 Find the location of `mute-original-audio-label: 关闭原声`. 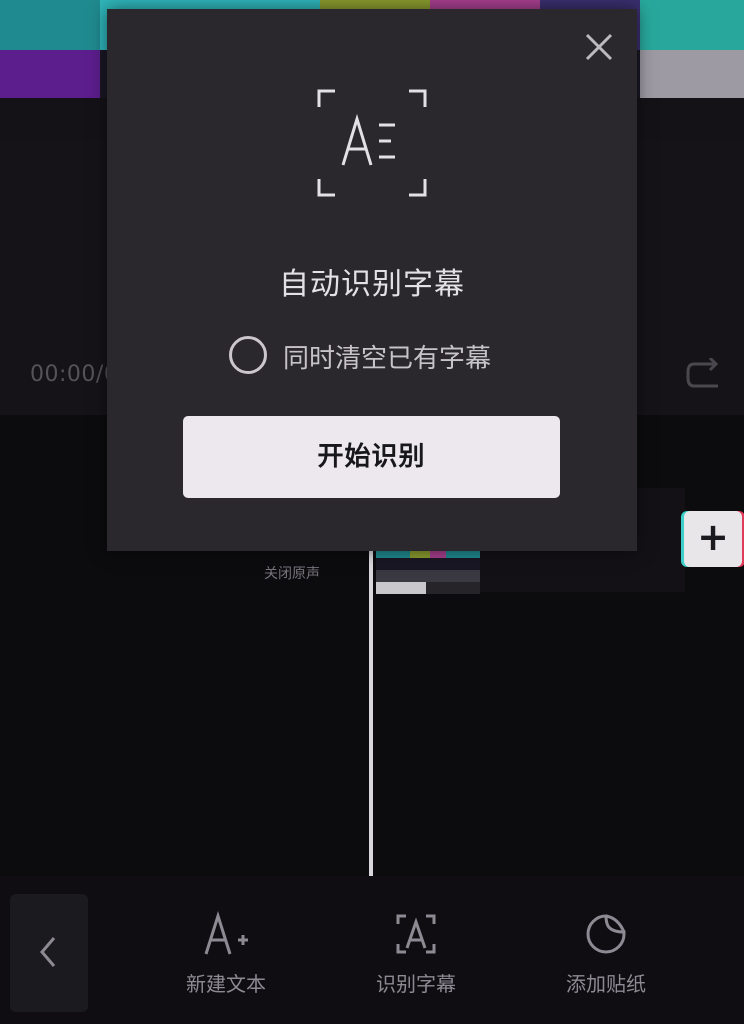

mute-original-audio-label: 关闭原声 is located at coordinates (292, 573).